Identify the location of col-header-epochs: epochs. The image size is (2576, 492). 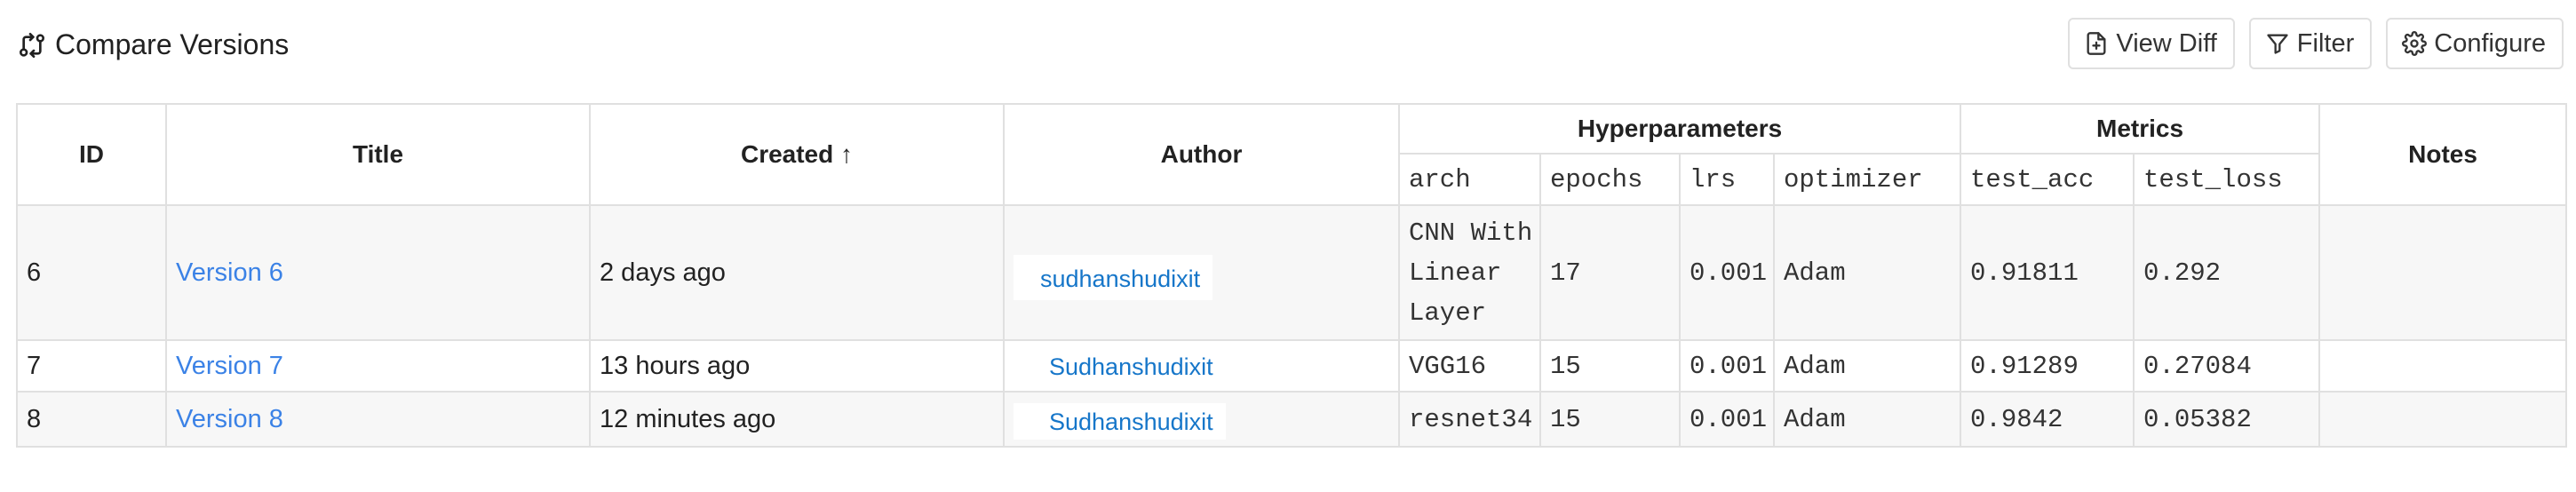
(1610, 179).